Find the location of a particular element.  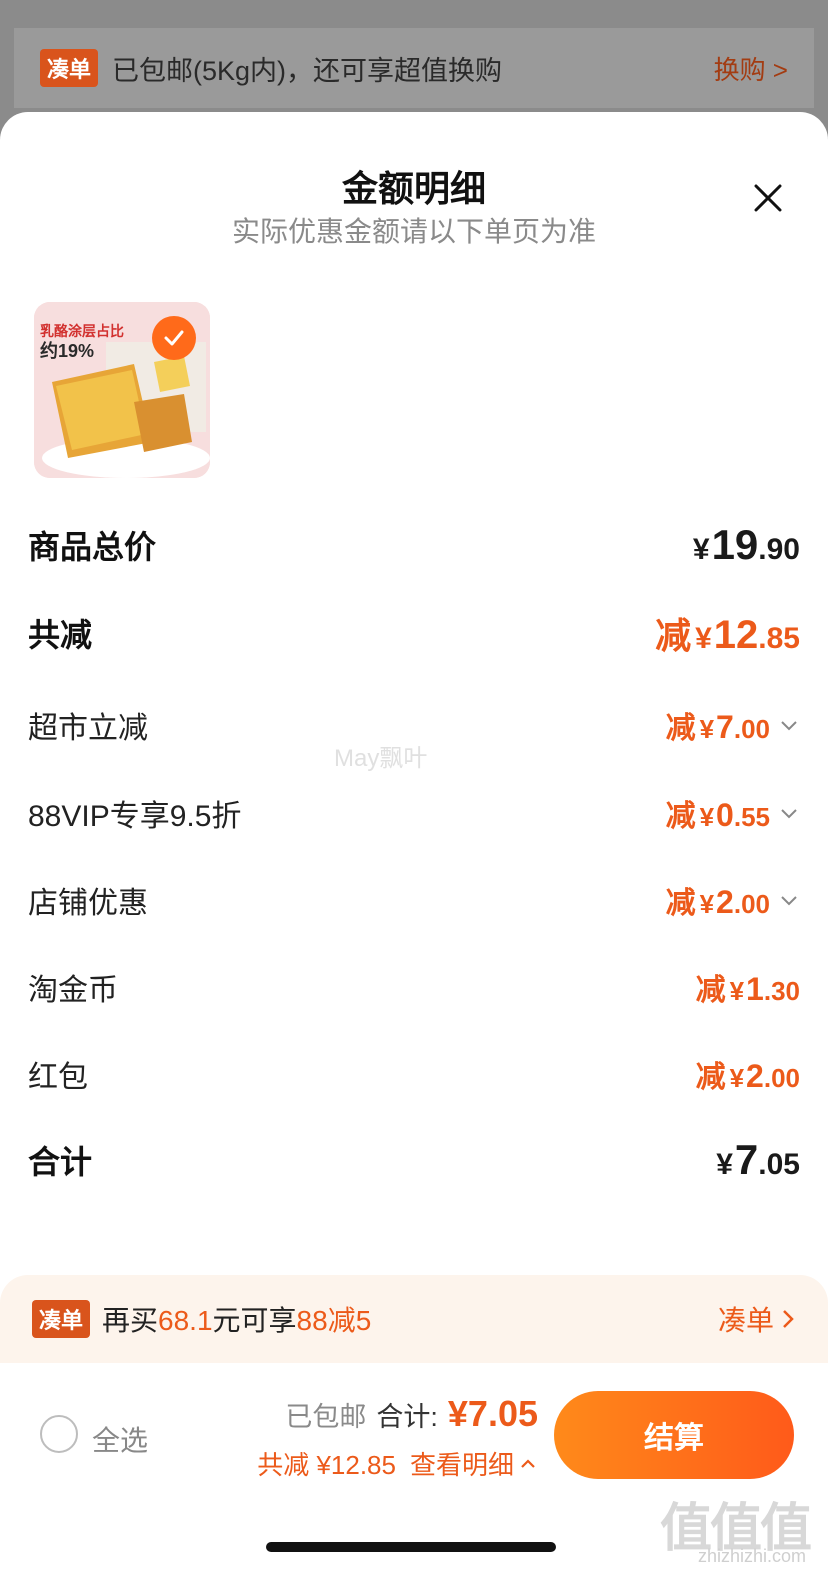

price-row-amount: ¥19.90 is located at coordinates (746, 544).